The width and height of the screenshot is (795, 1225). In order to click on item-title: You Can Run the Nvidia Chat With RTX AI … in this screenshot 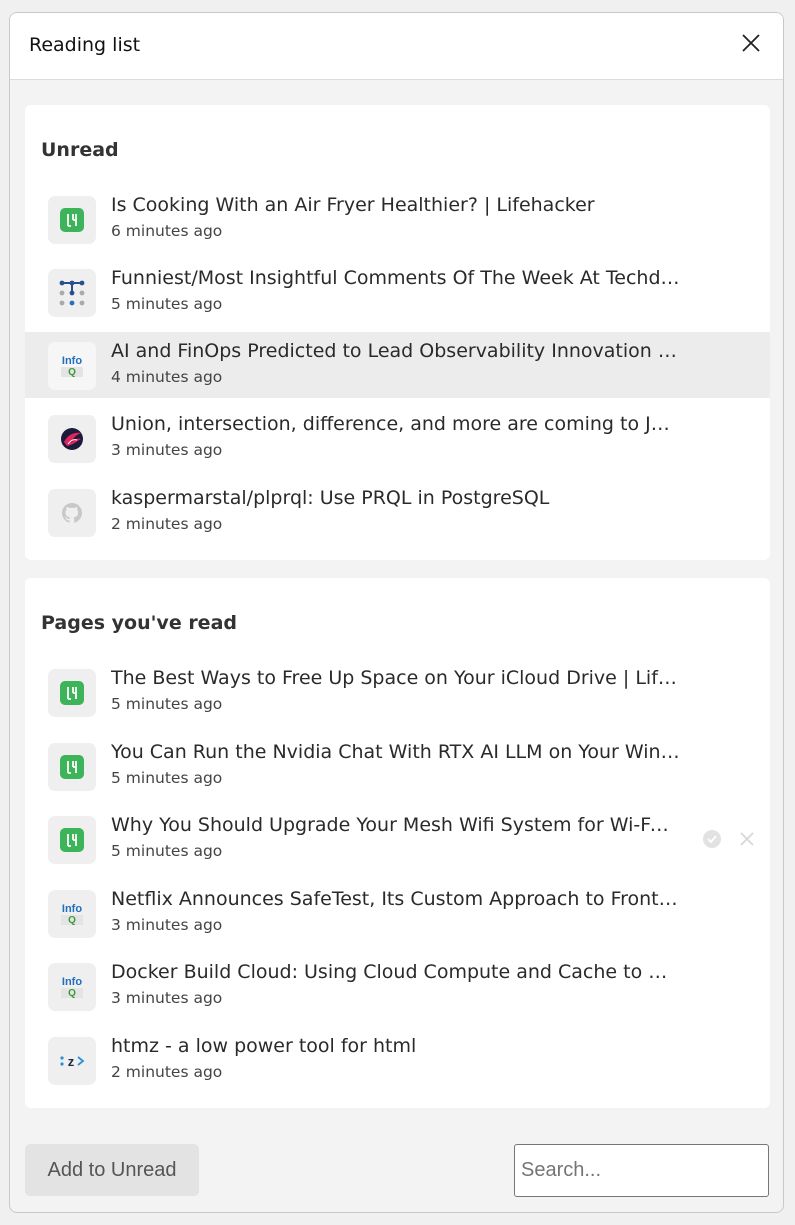, I will do `click(396, 752)`.